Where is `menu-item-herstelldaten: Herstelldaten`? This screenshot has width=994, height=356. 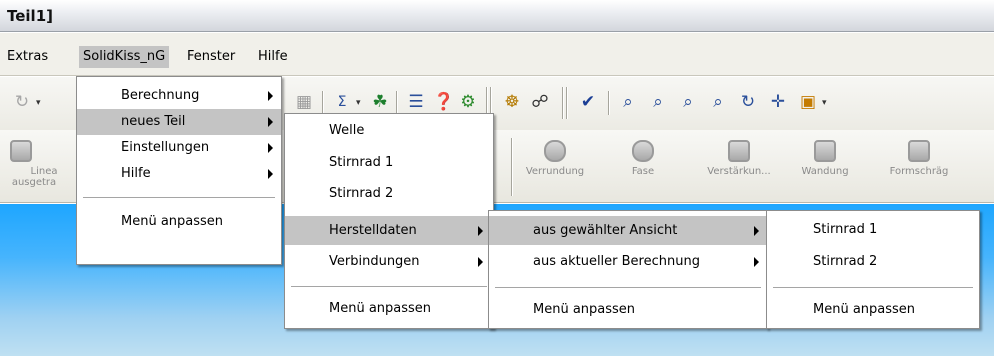
menu-item-herstelldaten: Herstelldaten is located at coordinates (389, 230).